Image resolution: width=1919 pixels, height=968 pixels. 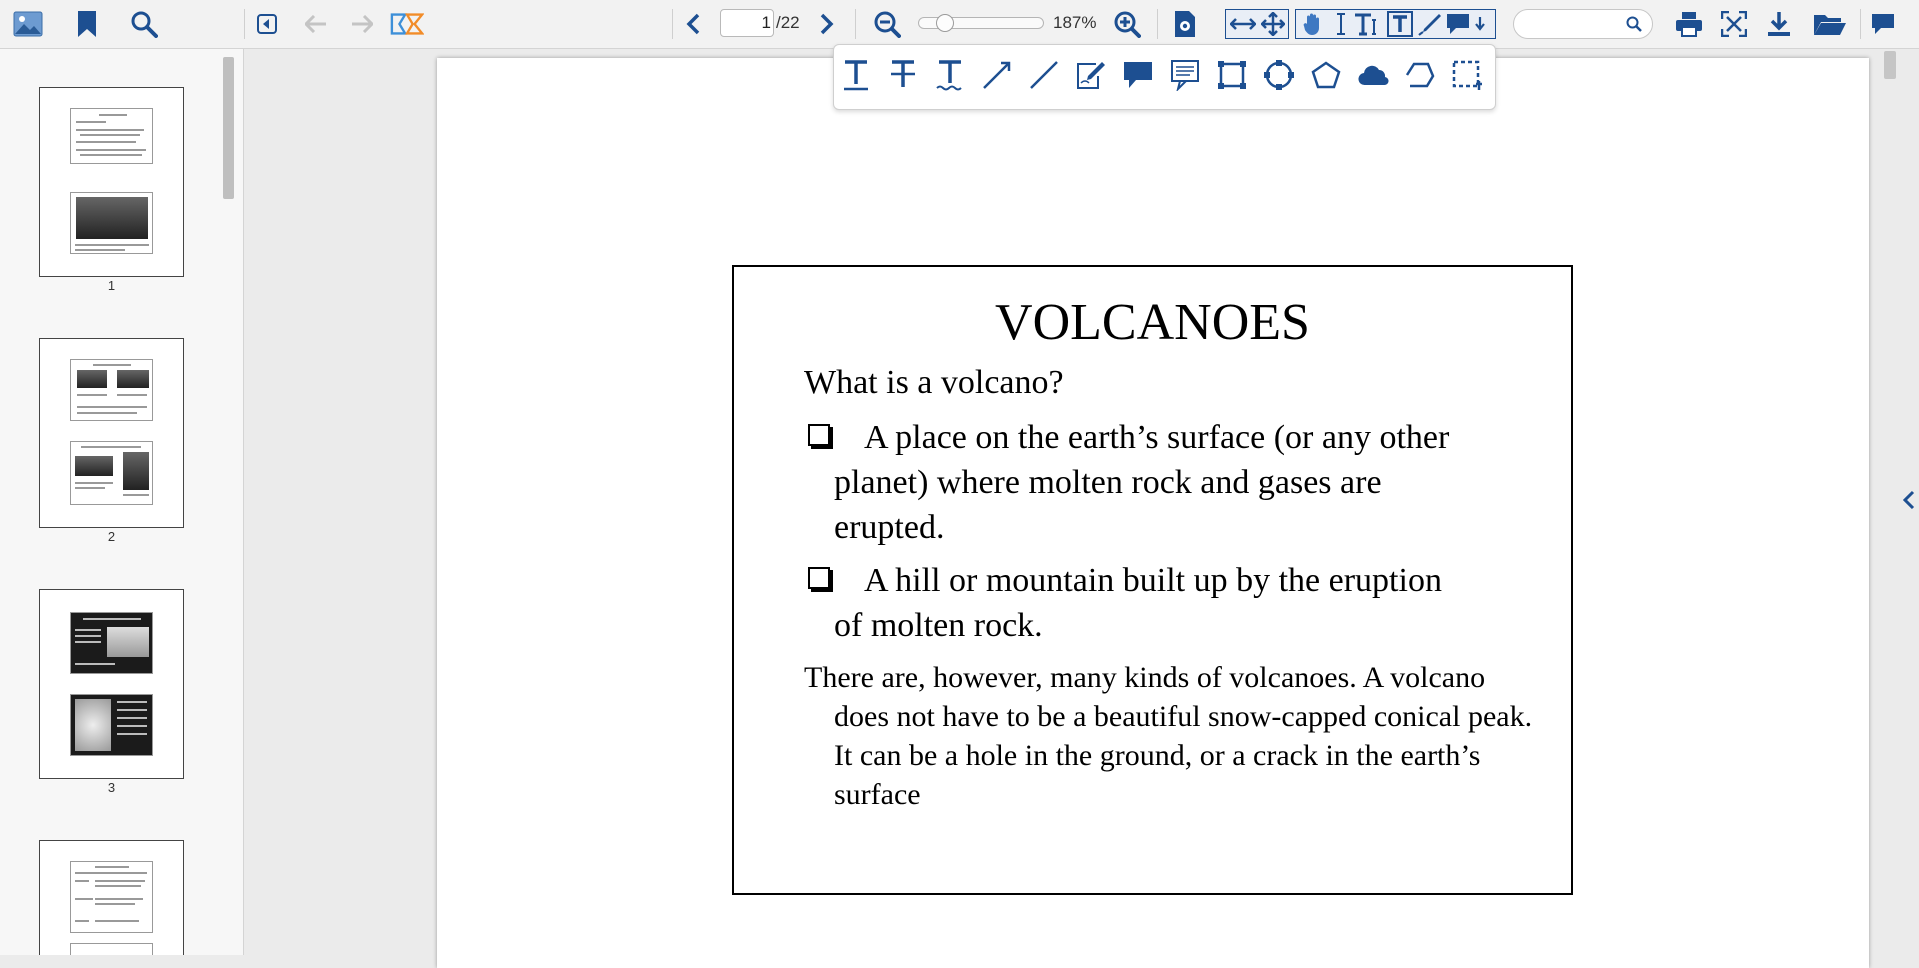 What do you see at coordinates (1734, 24) in the screenshot?
I see `fullscreen-icon` at bounding box center [1734, 24].